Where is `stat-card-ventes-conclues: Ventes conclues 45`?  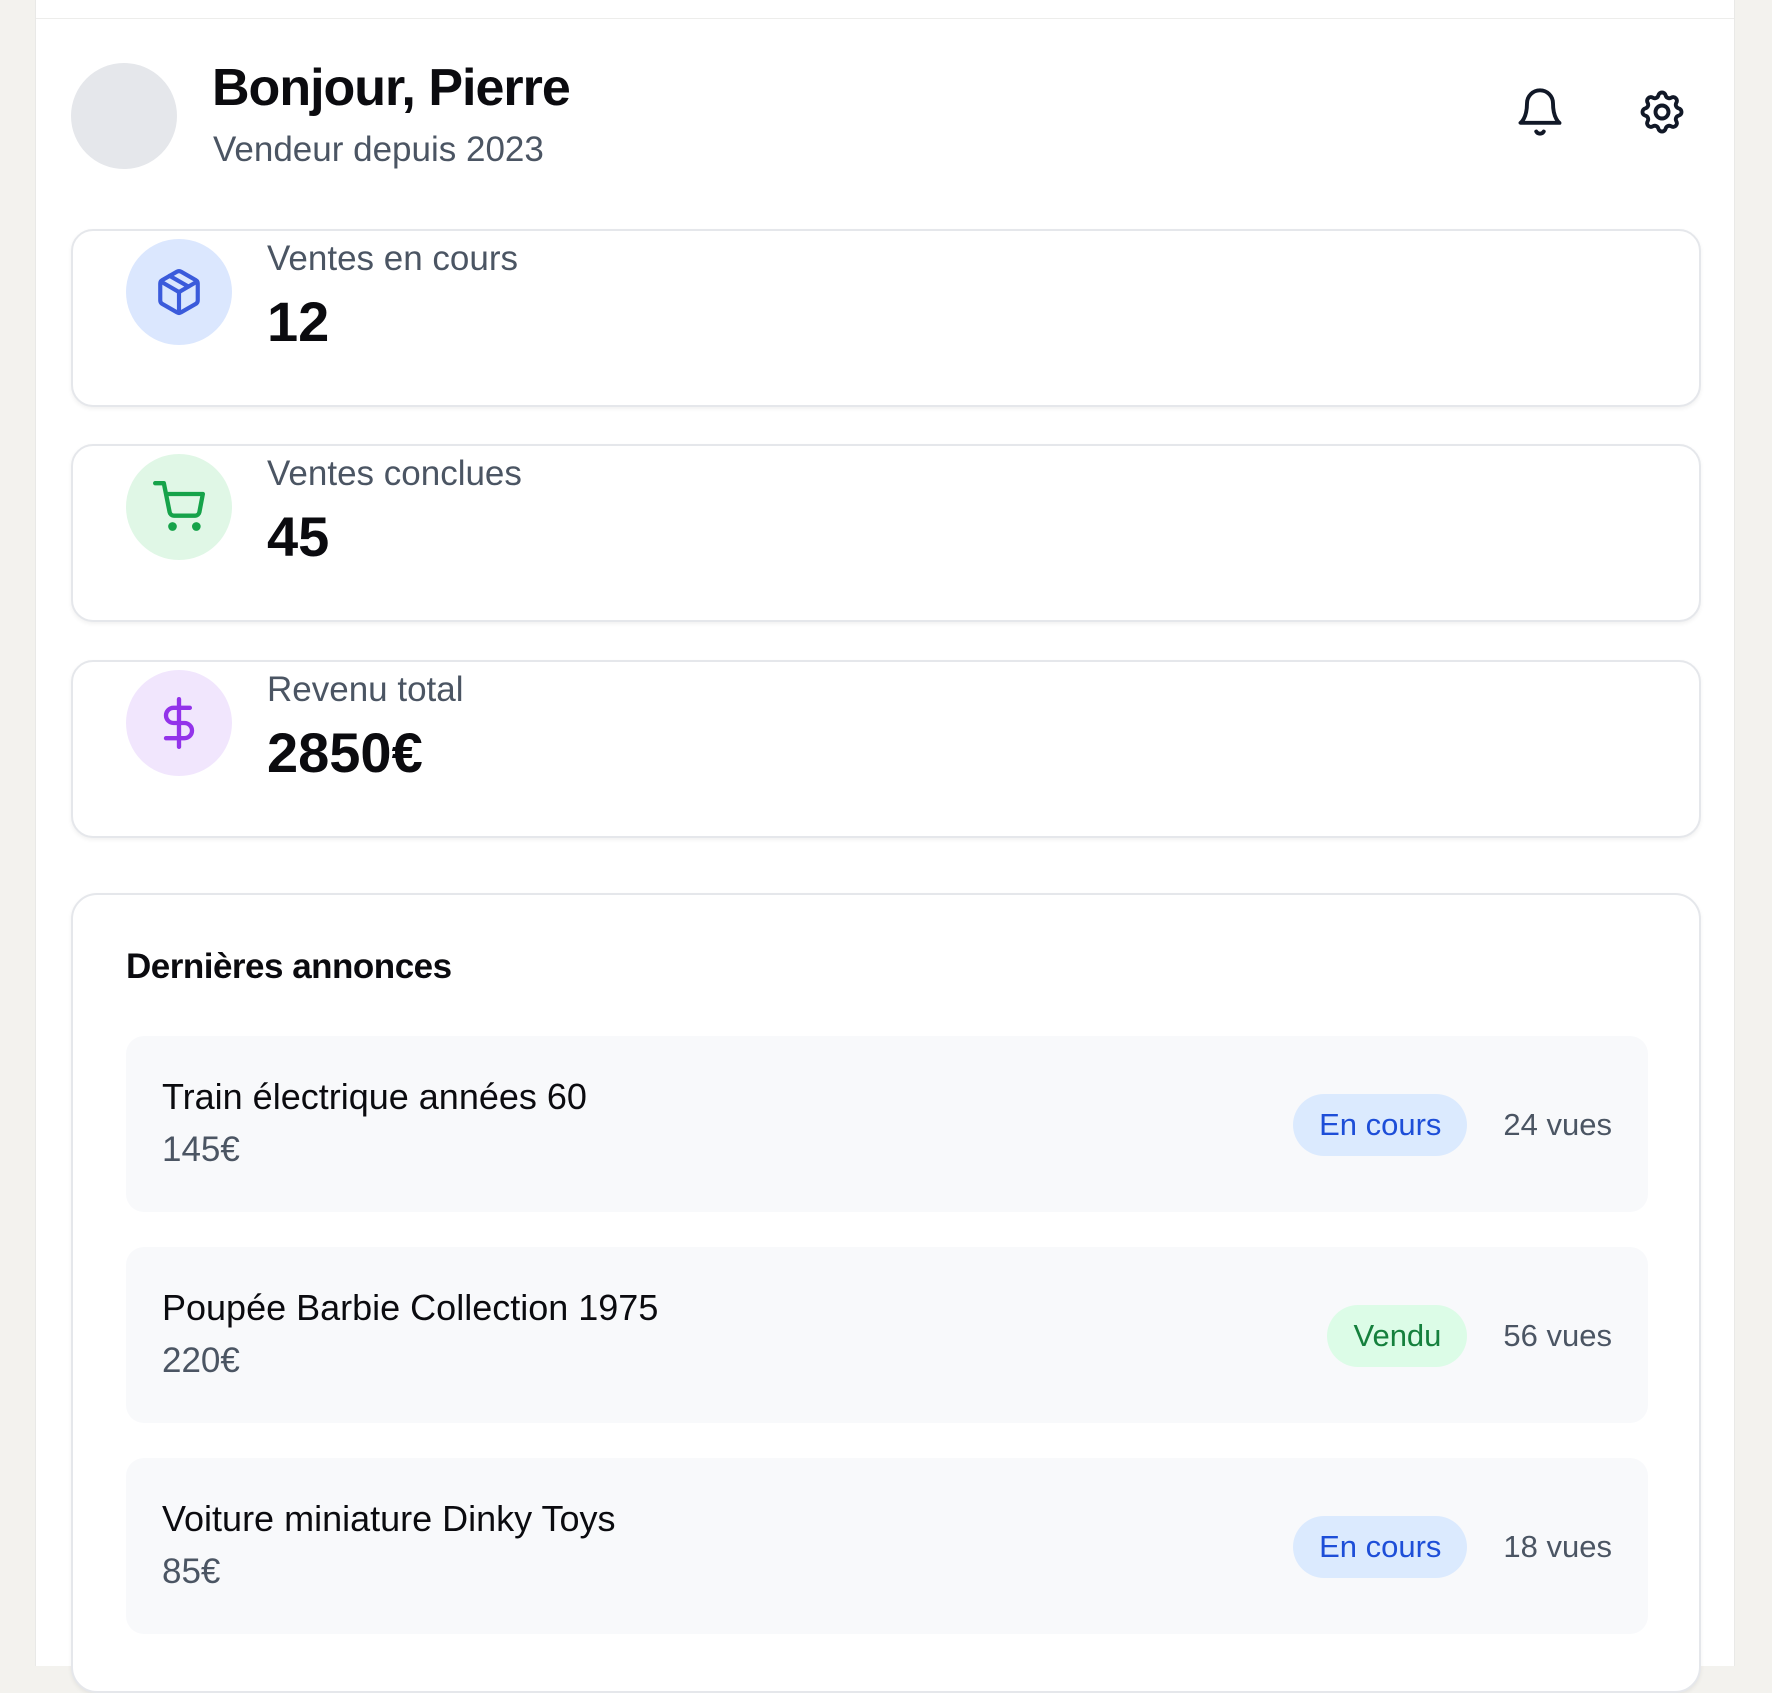 stat-card-ventes-conclues: Ventes conclues 45 is located at coordinates (886, 533).